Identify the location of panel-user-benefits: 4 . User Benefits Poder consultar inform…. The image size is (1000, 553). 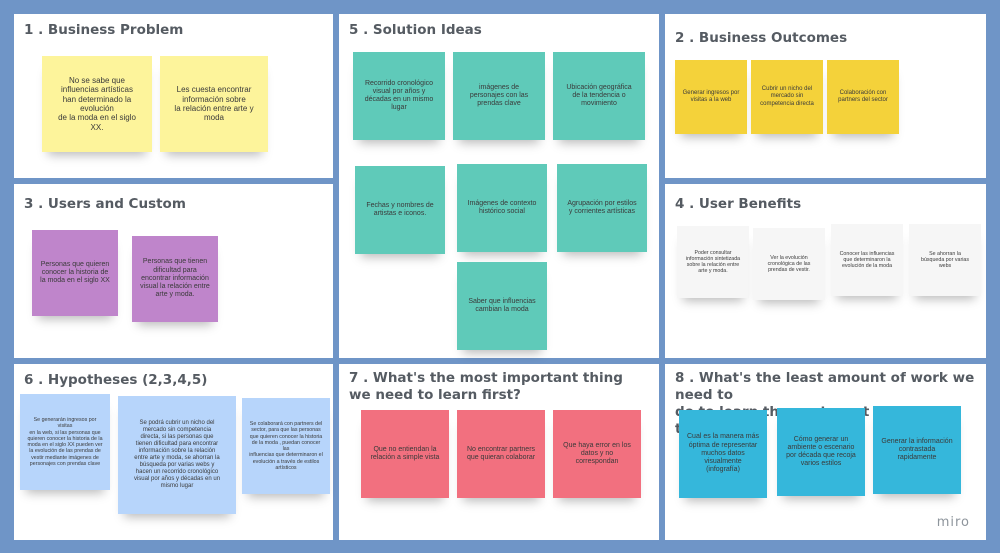
(825, 271).